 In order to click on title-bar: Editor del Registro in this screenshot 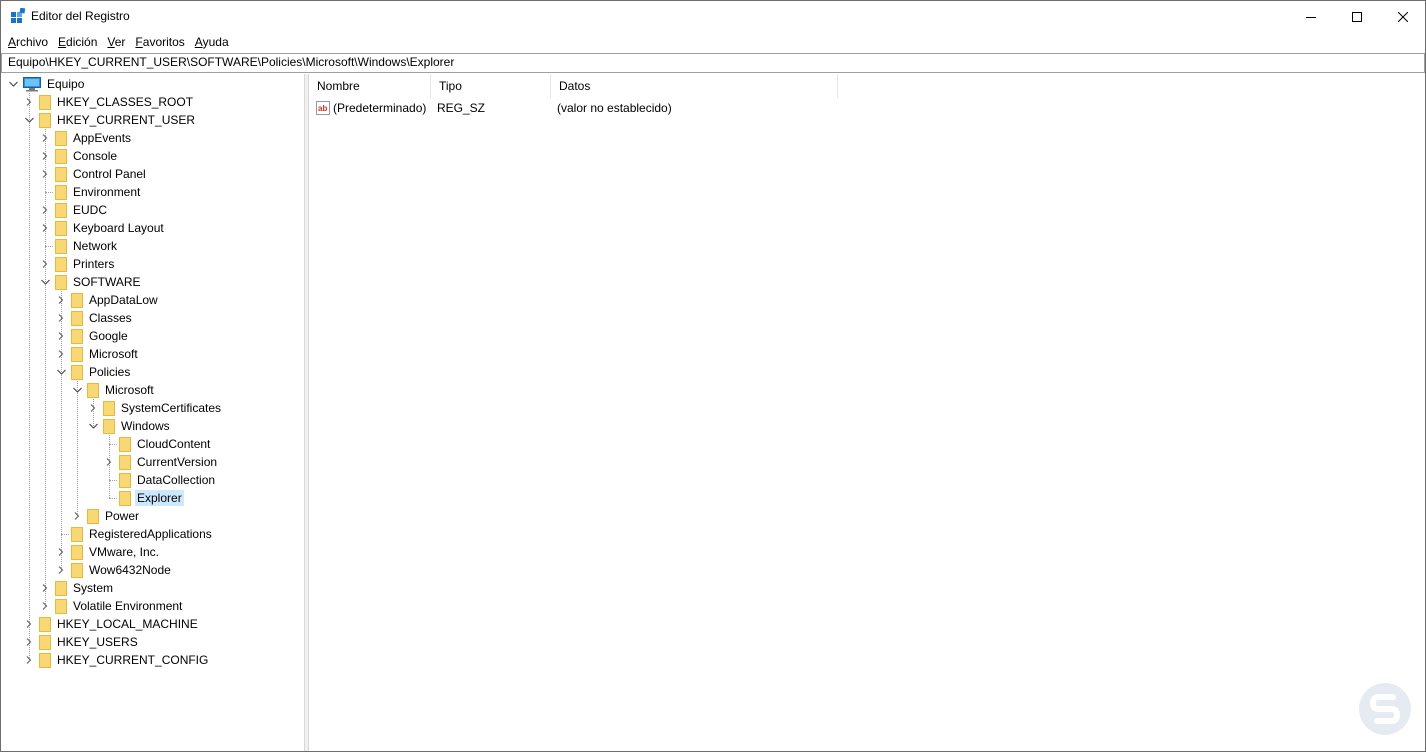, I will do `click(713, 16)`.